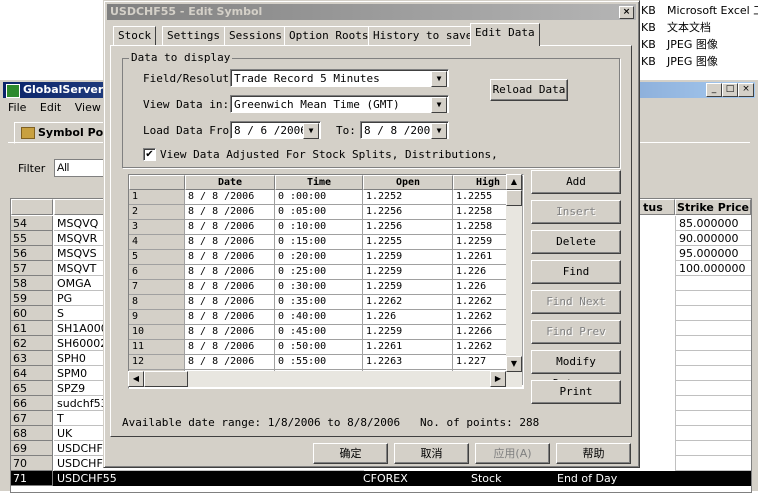 The width and height of the screenshot is (758, 493). I want to click on scroll-left-icon: ◀, so click(136, 379).